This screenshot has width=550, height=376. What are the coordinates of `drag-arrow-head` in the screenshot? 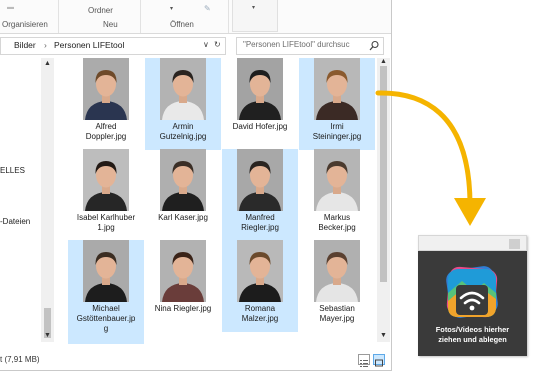 It's located at (470, 212).